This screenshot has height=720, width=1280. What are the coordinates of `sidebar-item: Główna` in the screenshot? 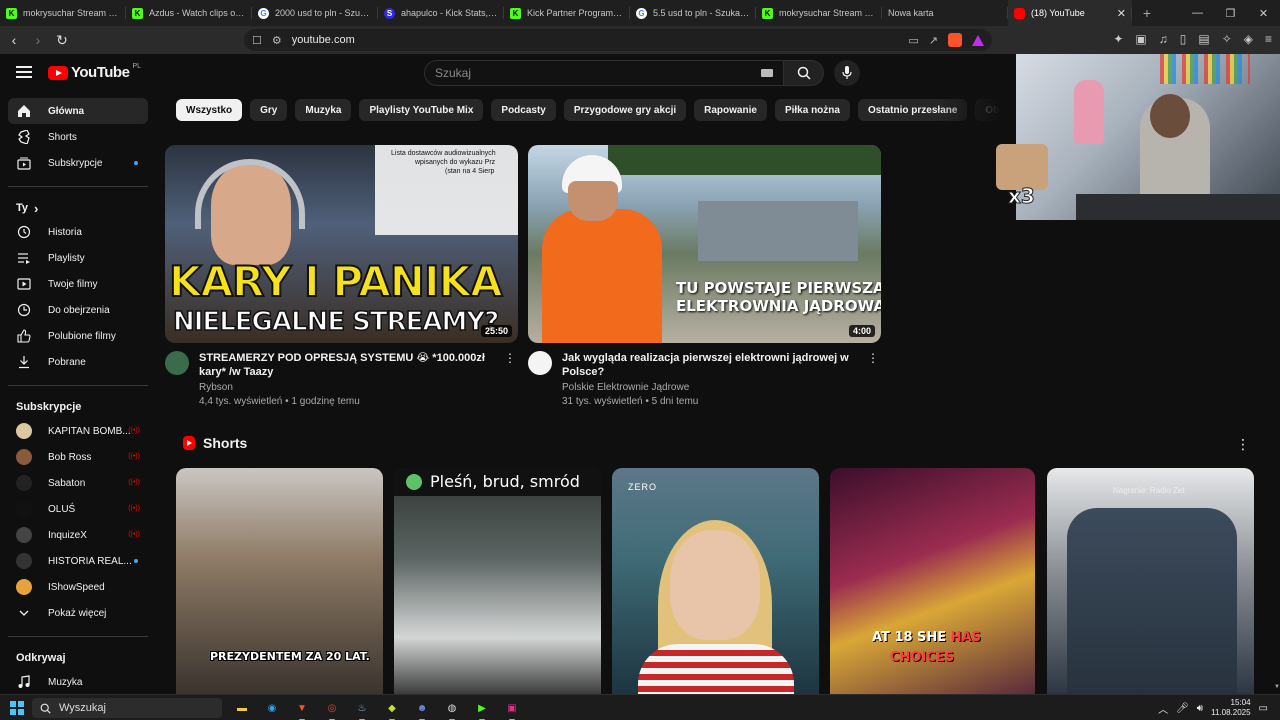 It's located at (78, 111).